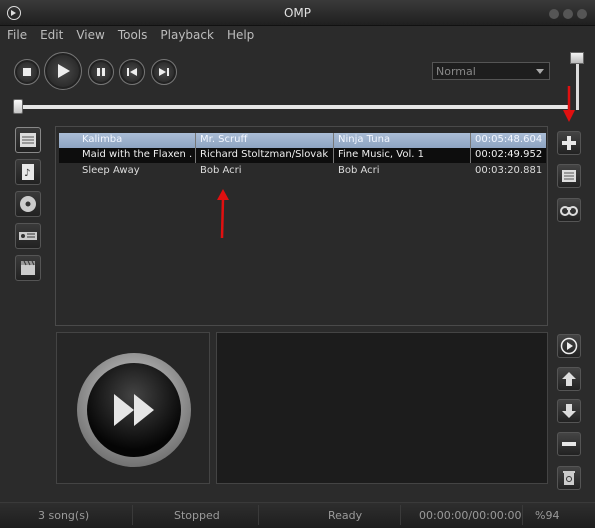 The image size is (595, 528). I want to click on find-button, so click(569, 210).